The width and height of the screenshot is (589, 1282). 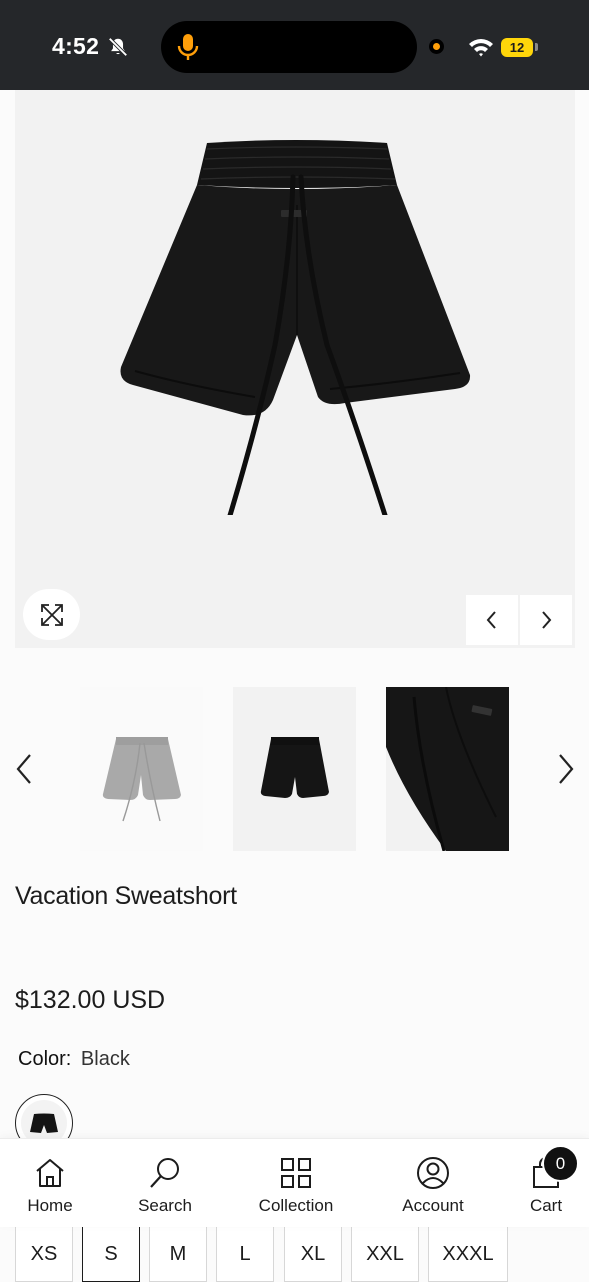 I want to click on dynamic-island, so click(x=289, y=47).